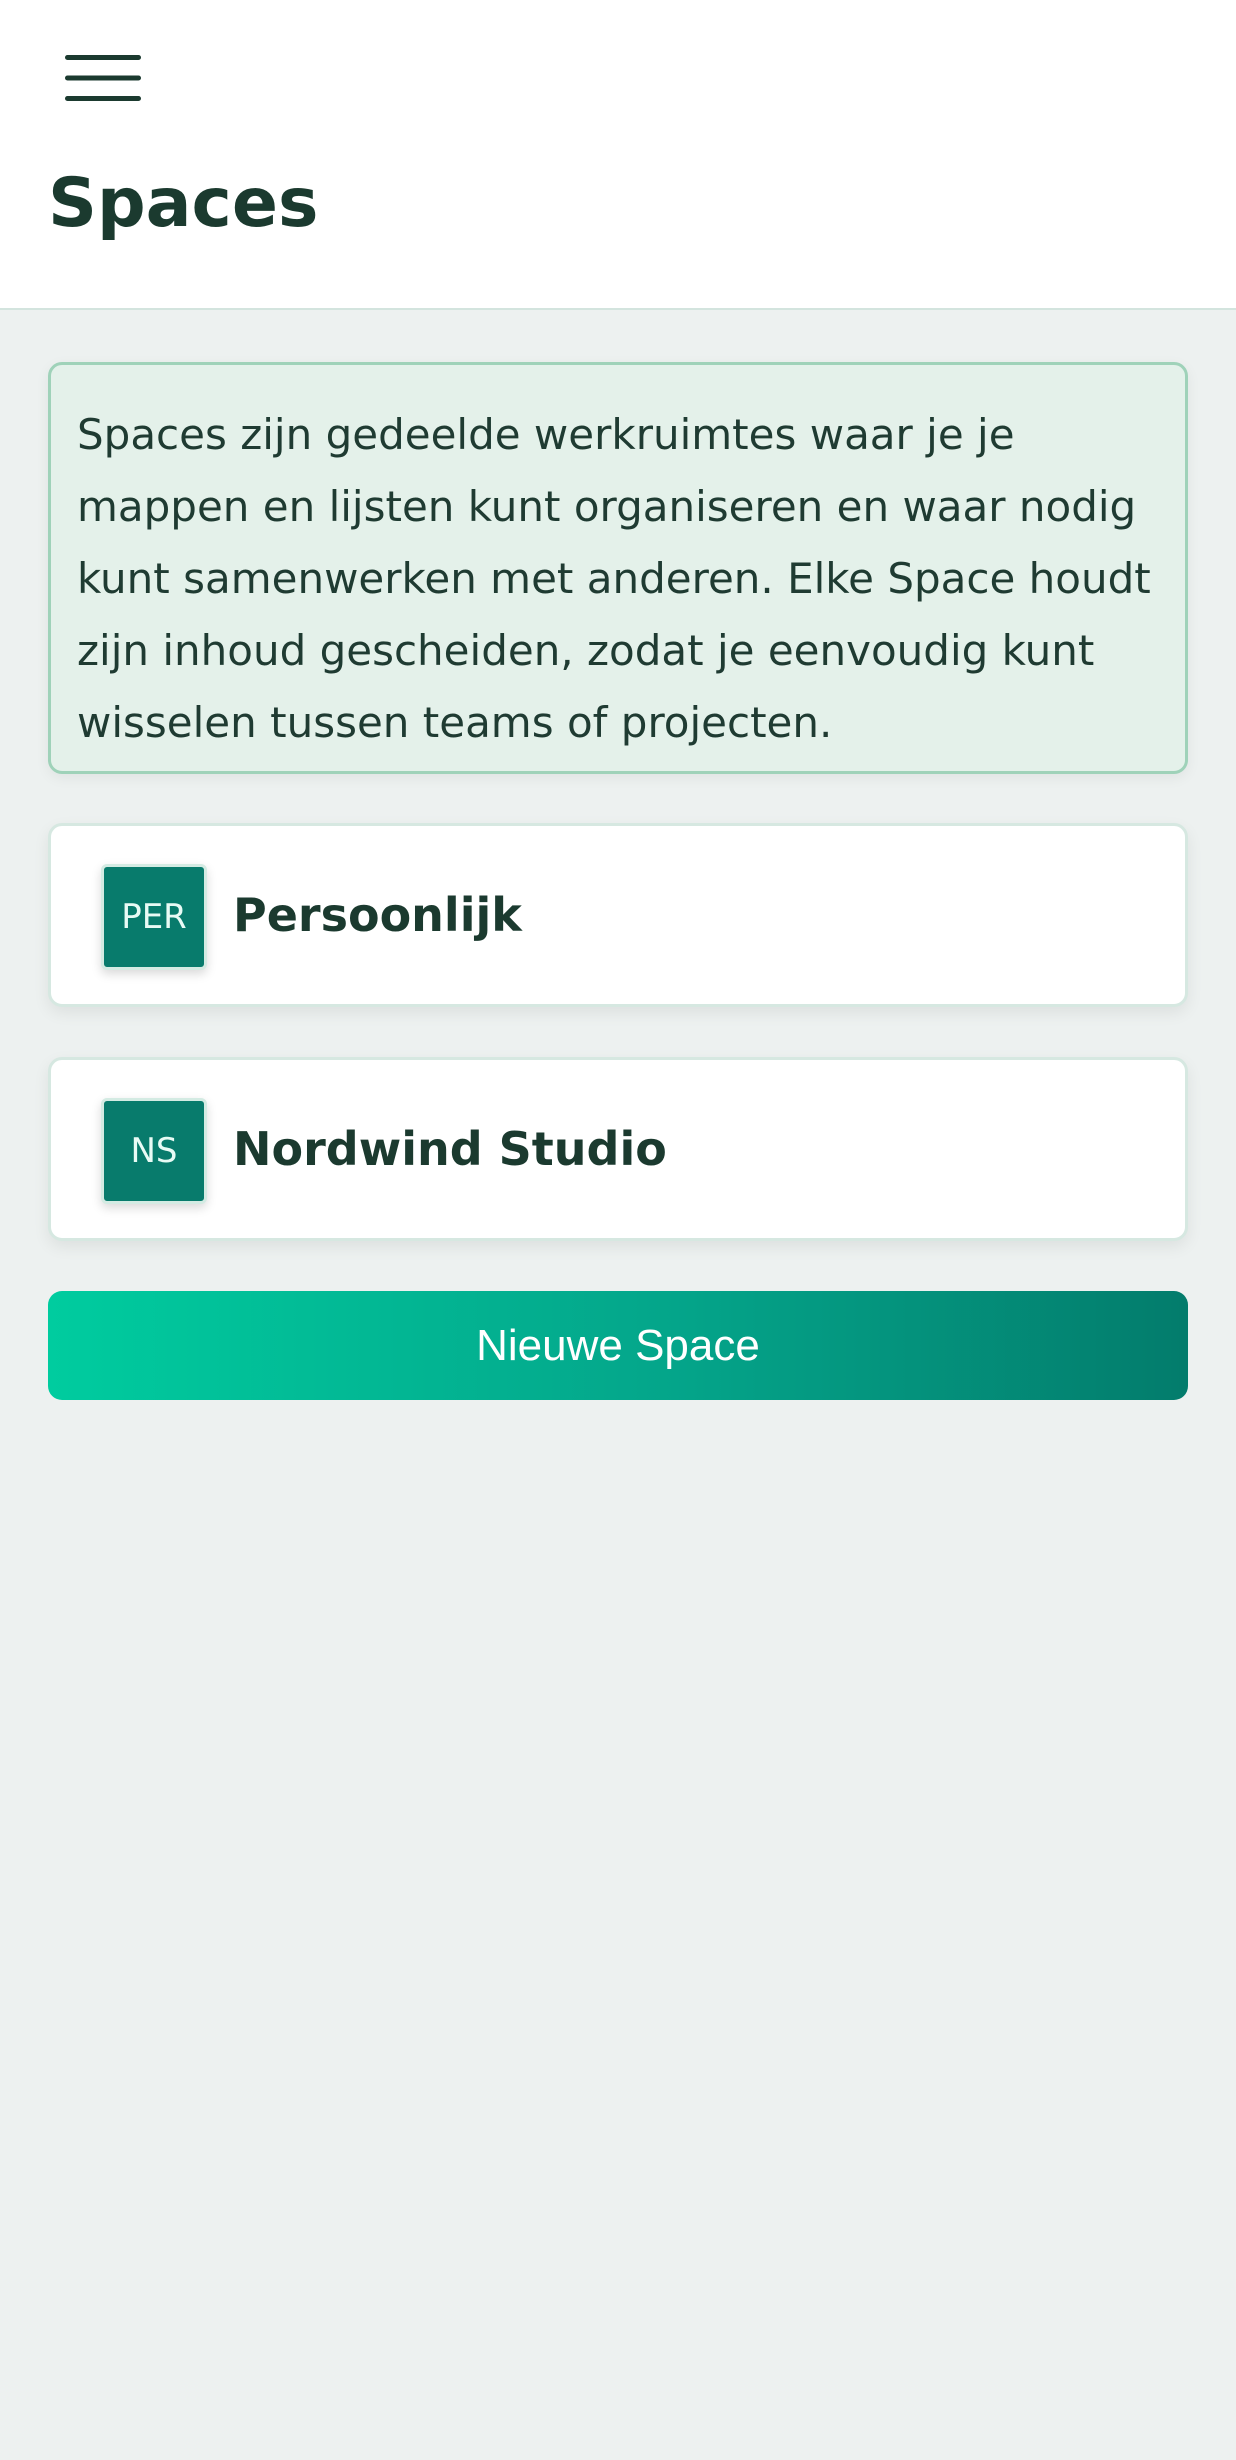 The image size is (1236, 2460). I want to click on space-avatar: PER, so click(154, 917).